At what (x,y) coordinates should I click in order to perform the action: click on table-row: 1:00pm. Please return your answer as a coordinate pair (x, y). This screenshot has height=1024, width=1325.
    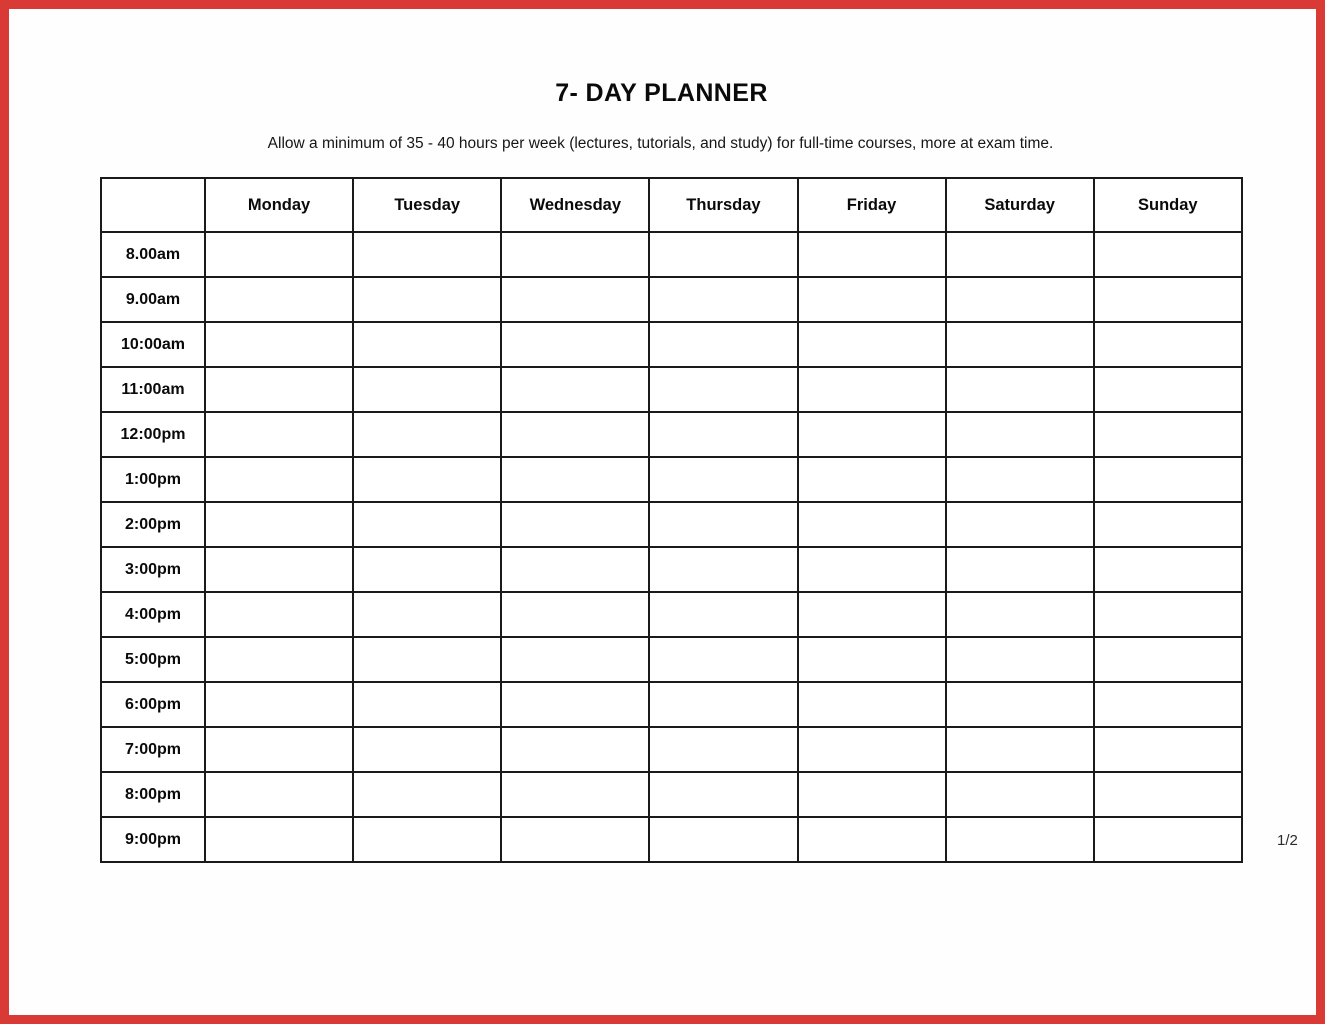
    Looking at the image, I should click on (671, 479).